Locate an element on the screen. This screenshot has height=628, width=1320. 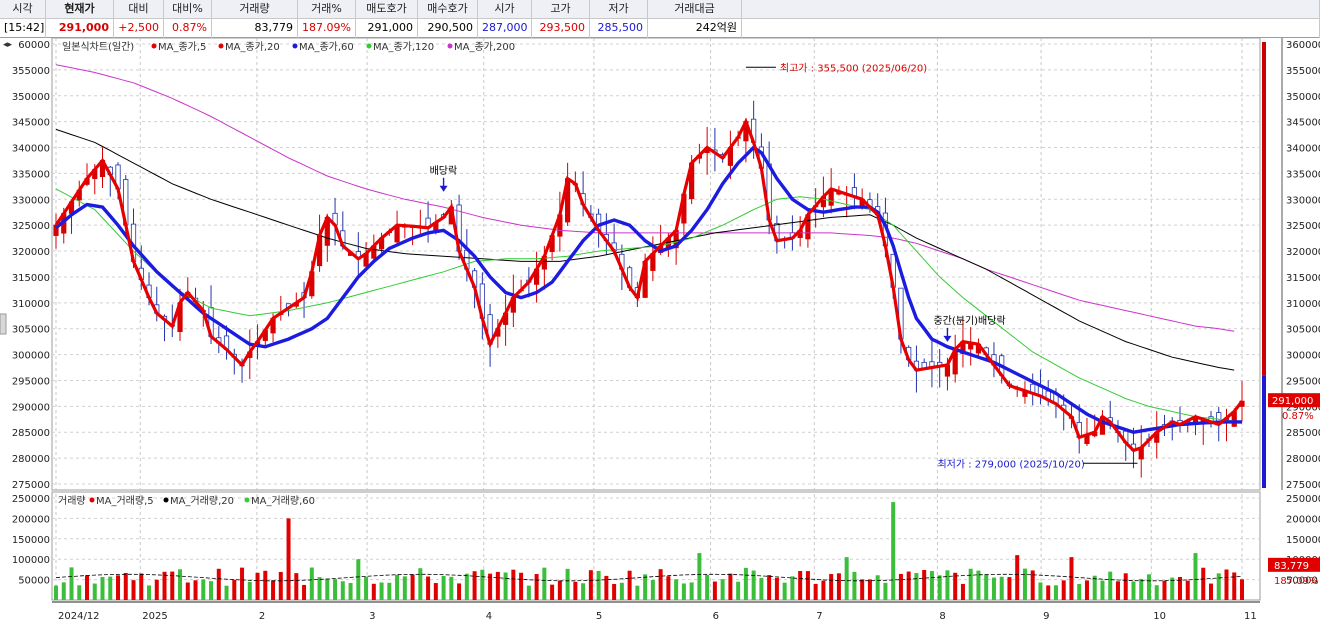
legend-label: MA_종가,5 is located at coordinates (182, 47).